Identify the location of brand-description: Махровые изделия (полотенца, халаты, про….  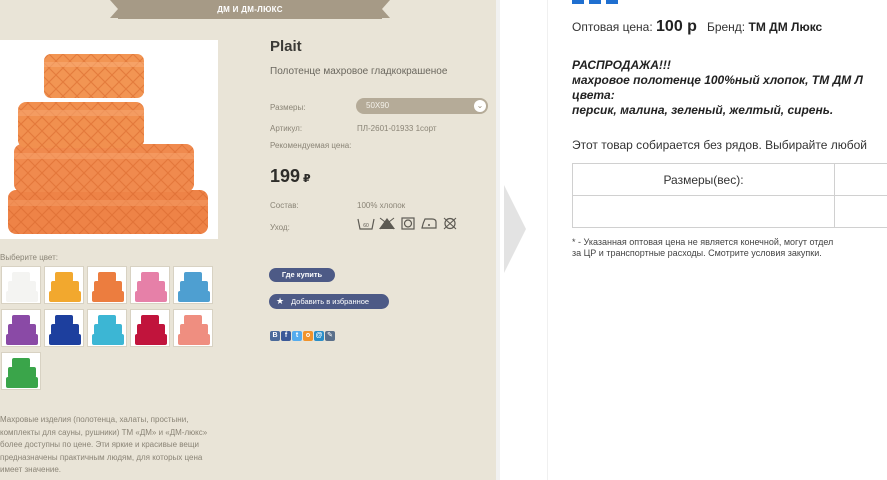
(104, 445).